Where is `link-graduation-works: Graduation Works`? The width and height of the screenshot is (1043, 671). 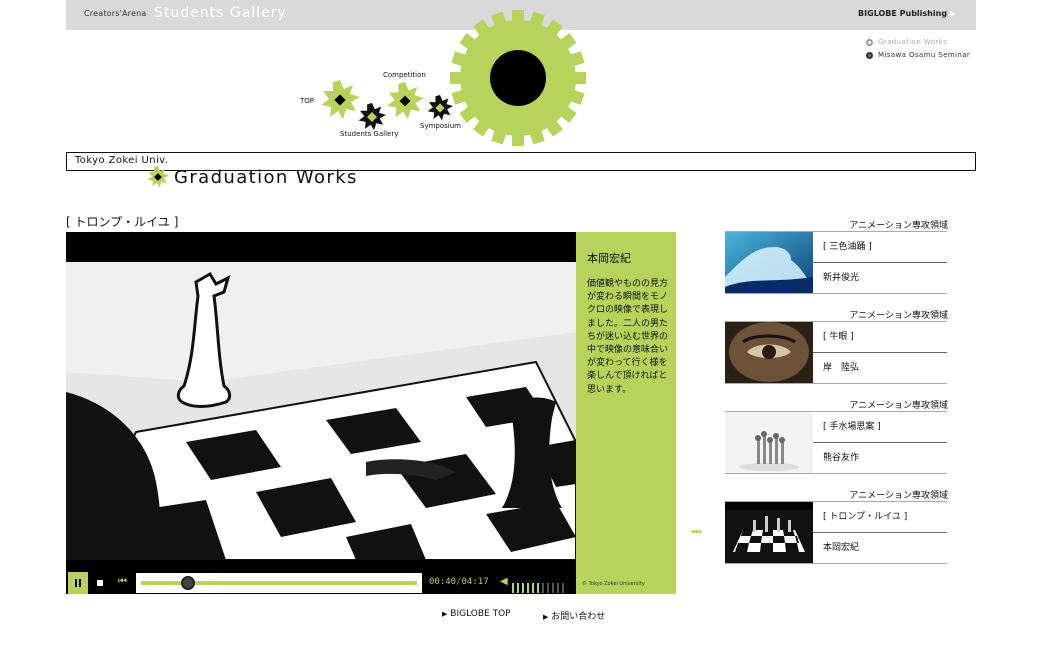
link-graduation-works: Graduation Works is located at coordinates (906, 42).